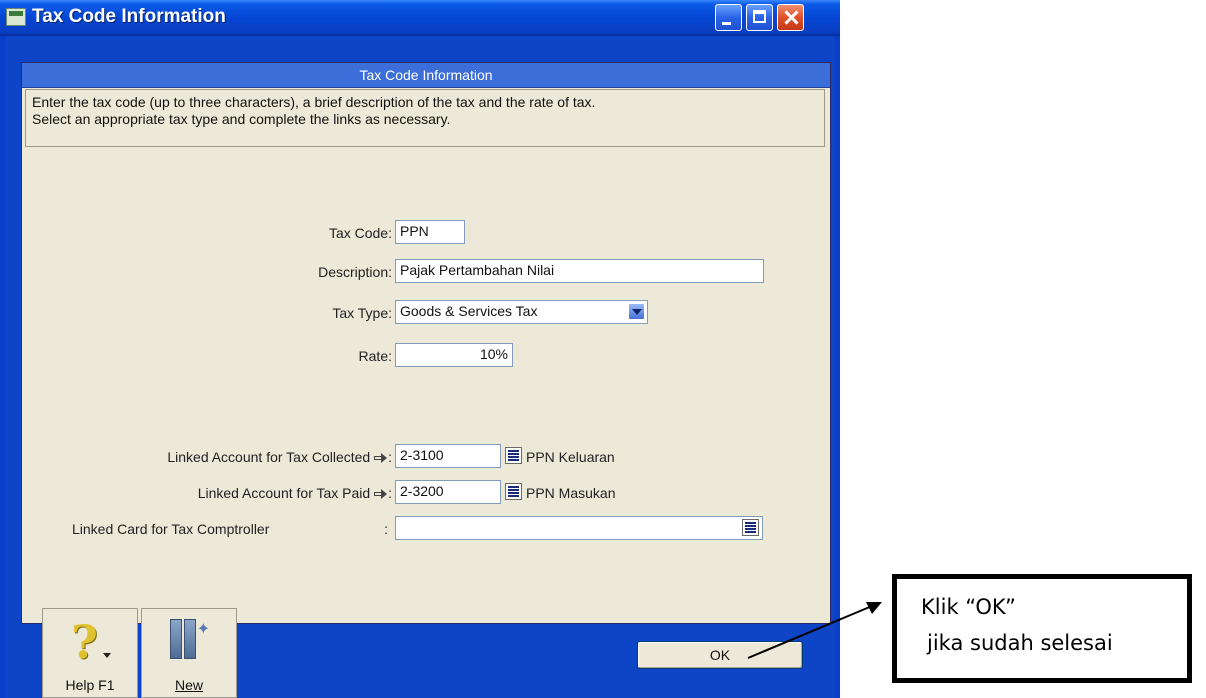 Image resolution: width=1206 pixels, height=698 pixels. I want to click on help-question-icon: ?, so click(84, 642).